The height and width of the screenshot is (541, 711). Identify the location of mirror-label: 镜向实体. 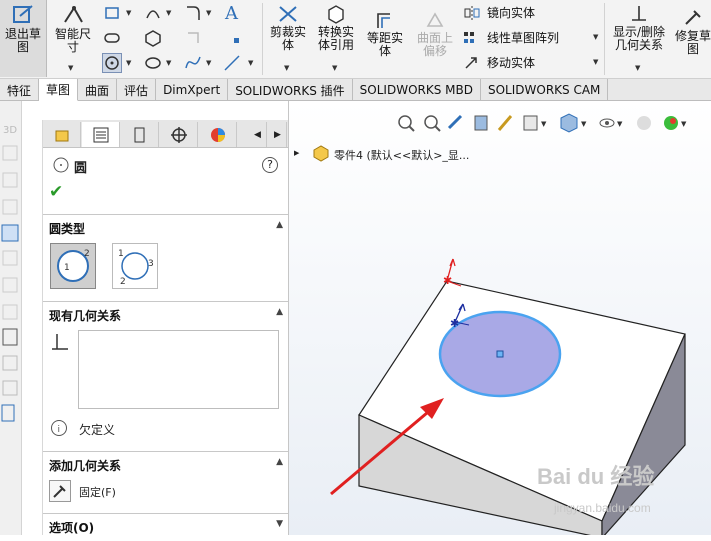
(511, 13).